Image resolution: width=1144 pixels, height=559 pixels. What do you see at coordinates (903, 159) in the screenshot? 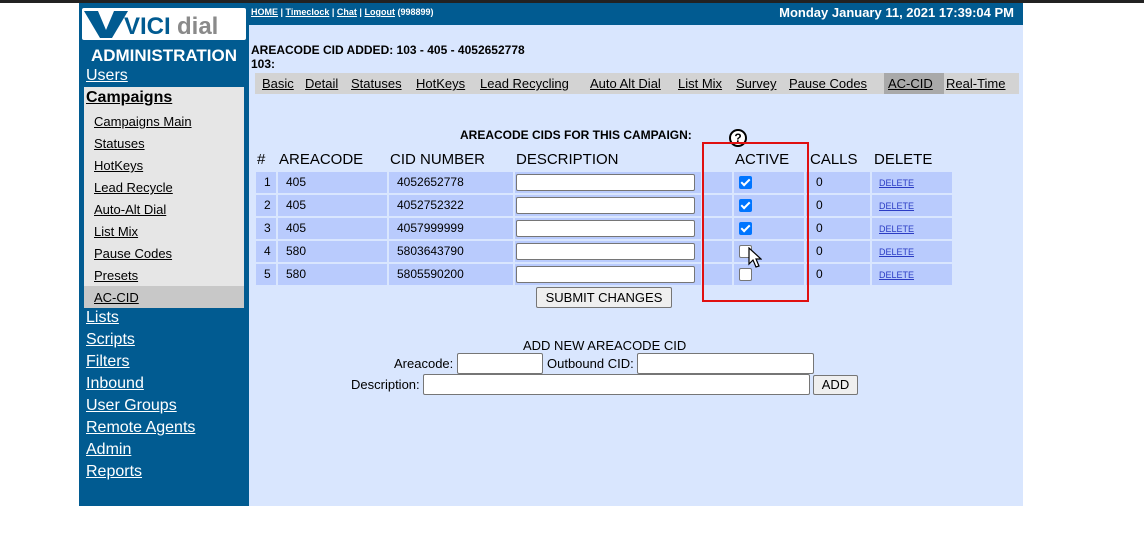
I see `column-header-delete: DELETE` at bounding box center [903, 159].